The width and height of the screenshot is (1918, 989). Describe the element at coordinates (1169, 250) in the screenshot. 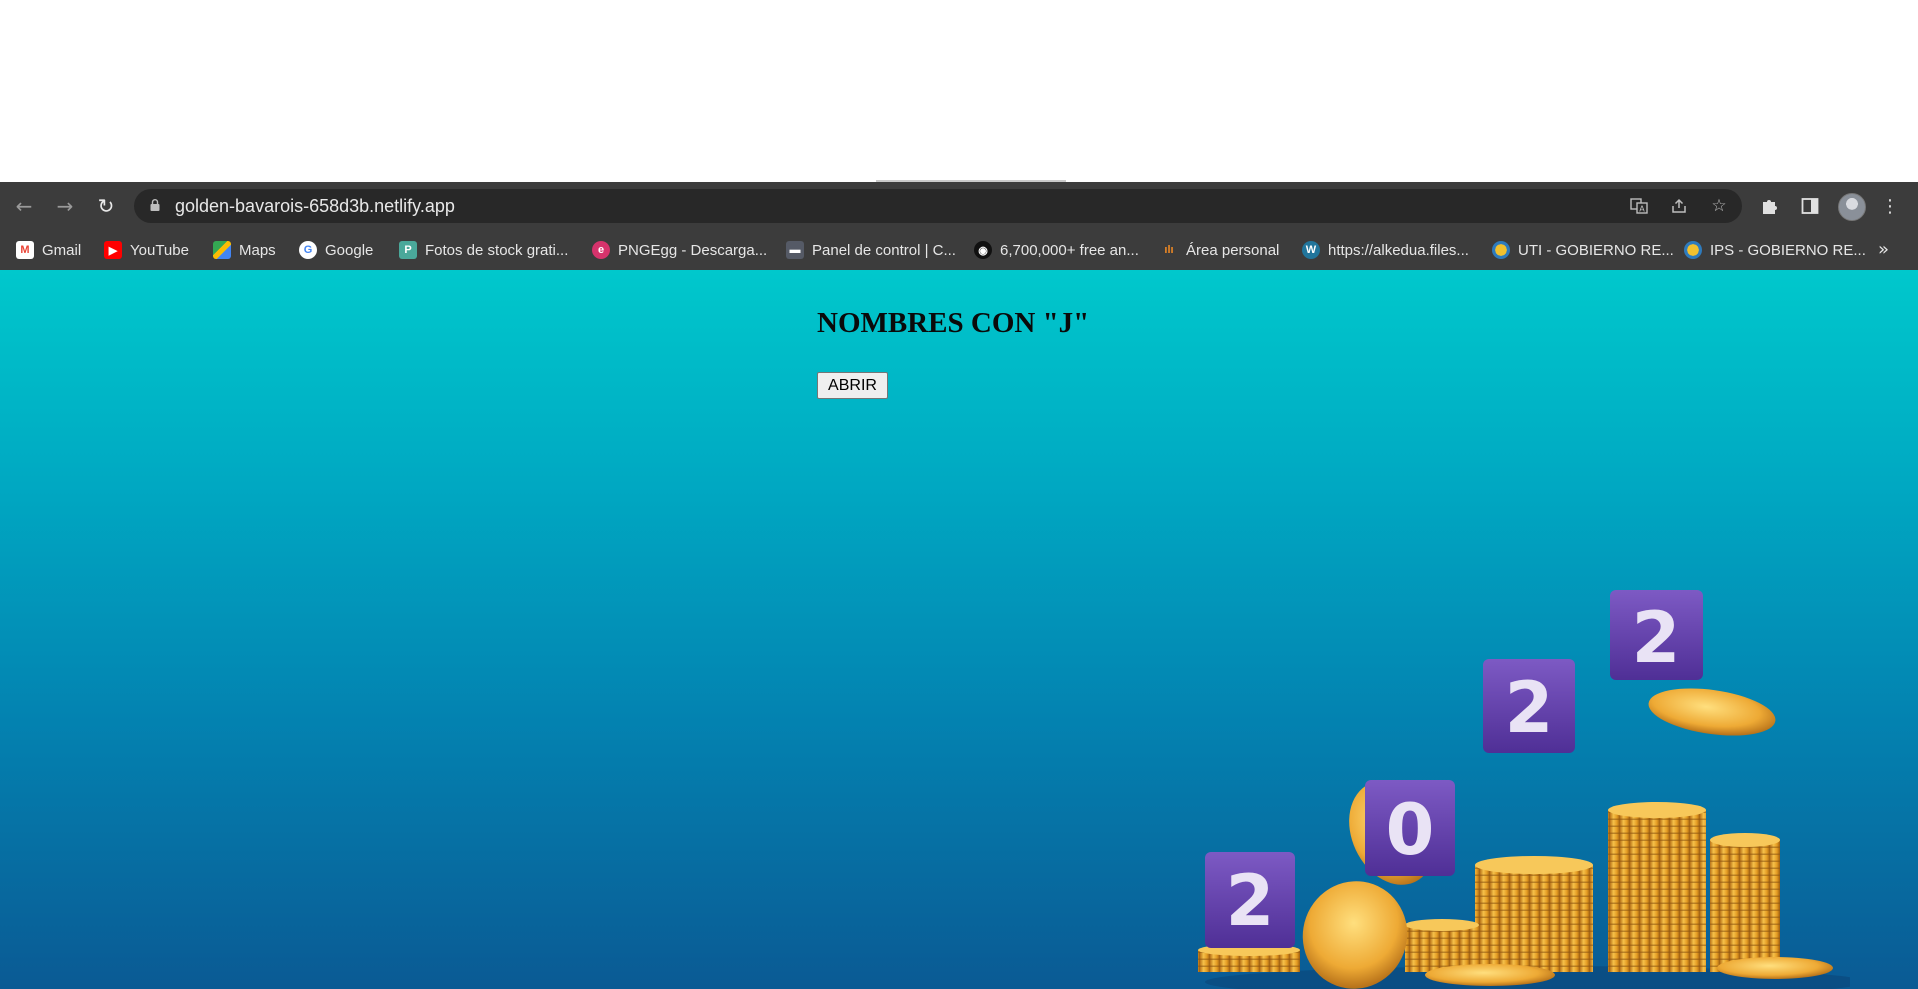

I see `personal-area-icon: ılı` at that location.